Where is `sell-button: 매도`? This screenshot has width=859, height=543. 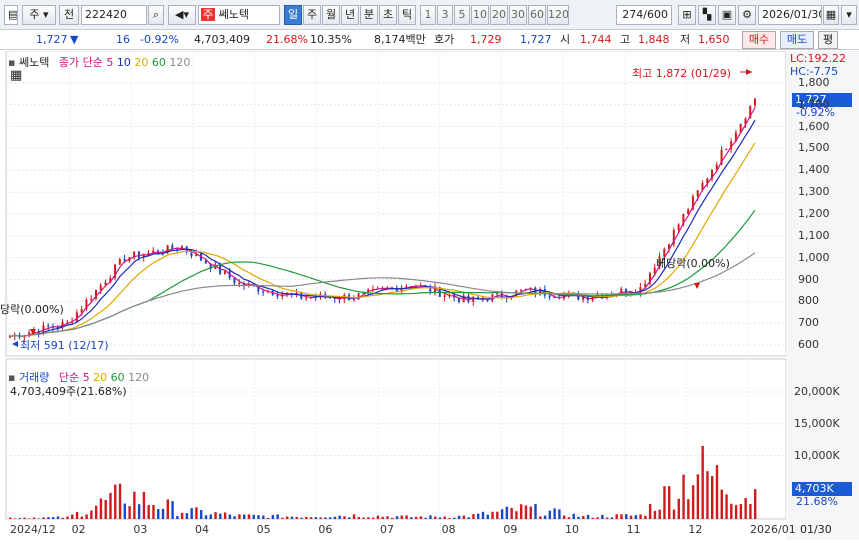
sell-button: 매도 is located at coordinates (797, 40).